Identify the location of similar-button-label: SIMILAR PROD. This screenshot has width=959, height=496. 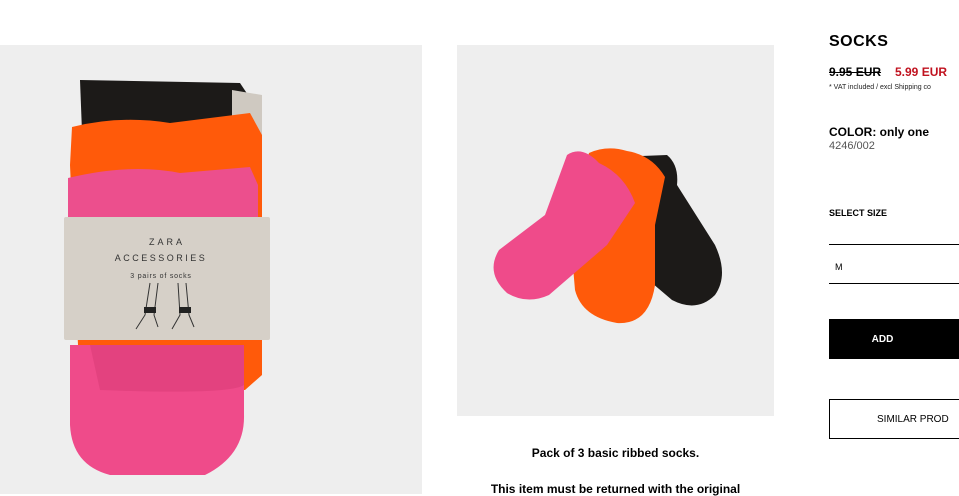
(913, 419).